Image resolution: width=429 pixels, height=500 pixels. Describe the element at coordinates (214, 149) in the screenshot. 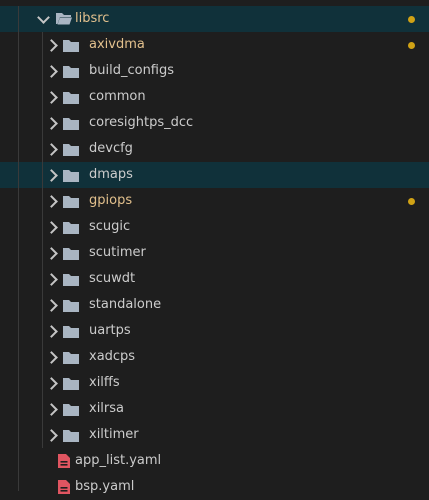

I see `tree-item-devcfg: devcfg` at that location.